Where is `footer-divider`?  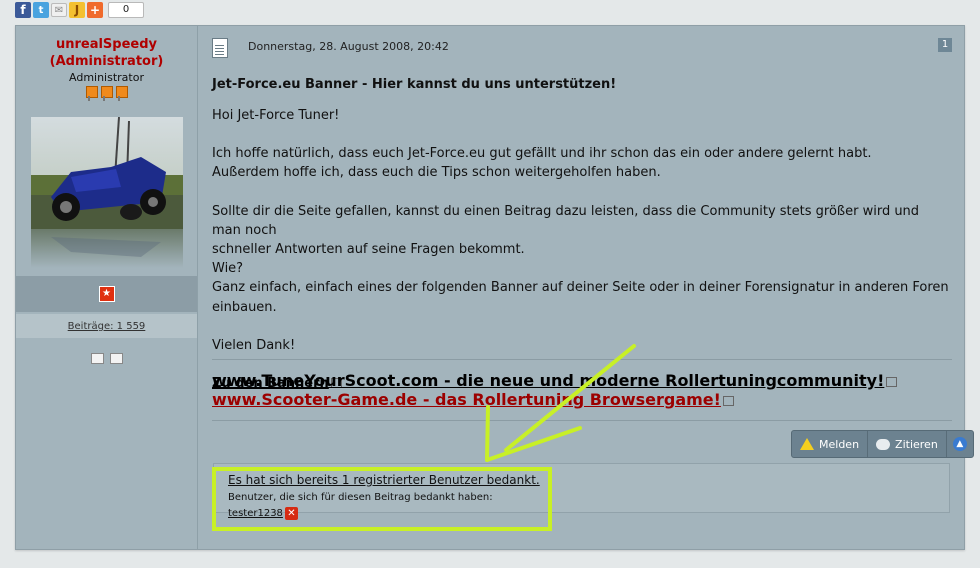
footer-divider is located at coordinates (582, 420).